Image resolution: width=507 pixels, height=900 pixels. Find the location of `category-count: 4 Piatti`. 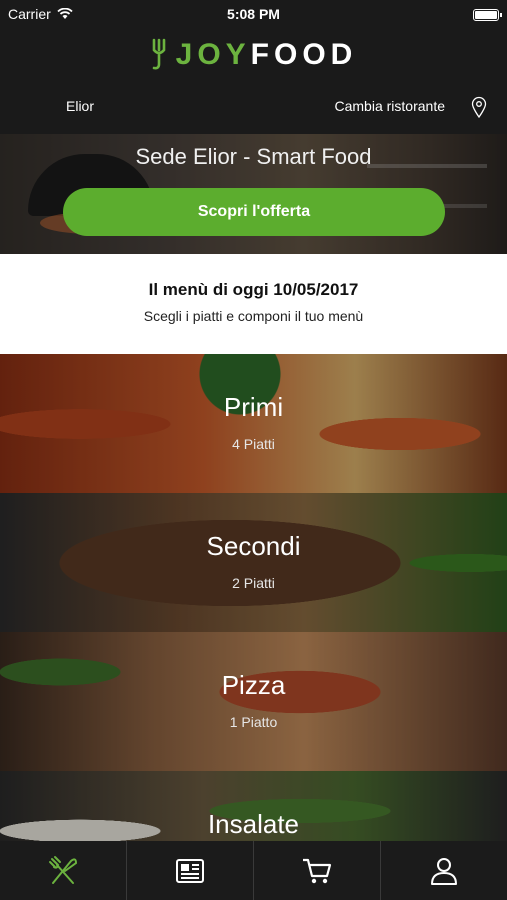

category-count: 4 Piatti is located at coordinates (253, 444).